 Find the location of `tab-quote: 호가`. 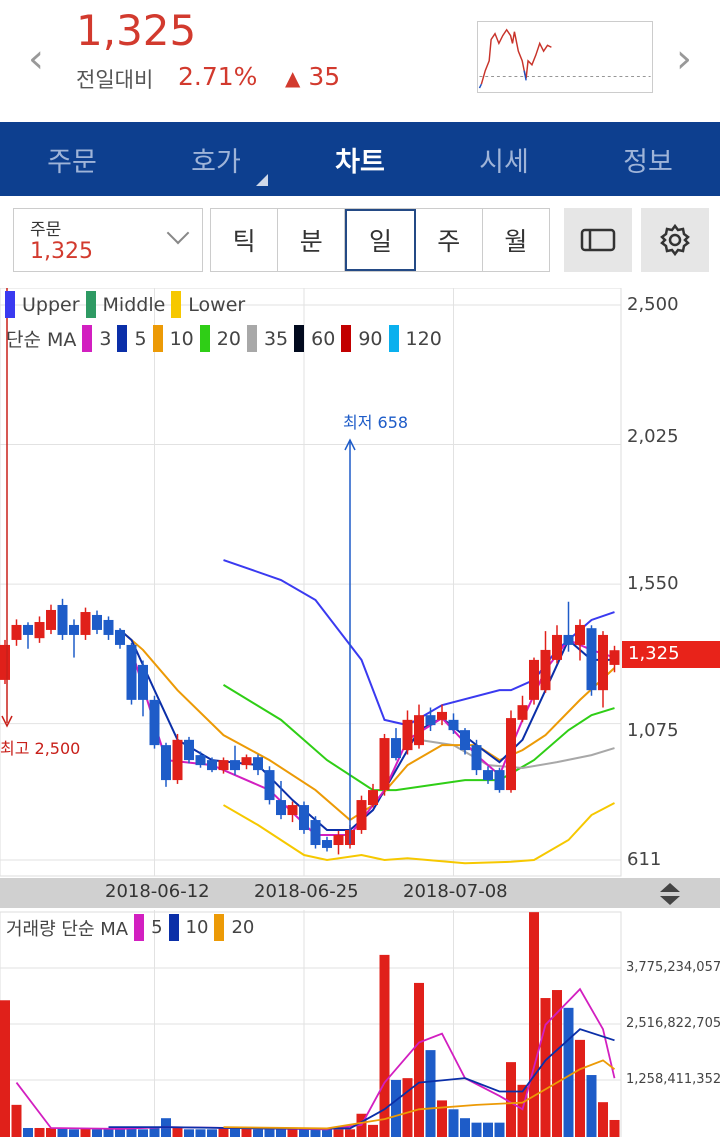

tab-quote: 호가 is located at coordinates (216, 159).